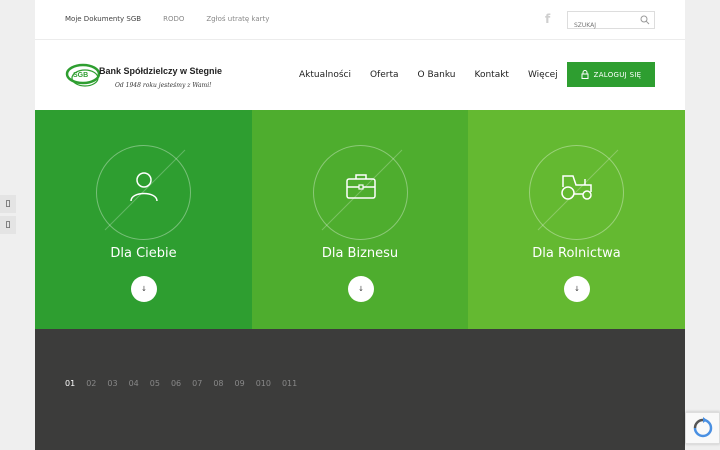 The image size is (720, 450). What do you see at coordinates (360, 253) in the screenshot?
I see `tile-title: Dla Biznesu` at bounding box center [360, 253].